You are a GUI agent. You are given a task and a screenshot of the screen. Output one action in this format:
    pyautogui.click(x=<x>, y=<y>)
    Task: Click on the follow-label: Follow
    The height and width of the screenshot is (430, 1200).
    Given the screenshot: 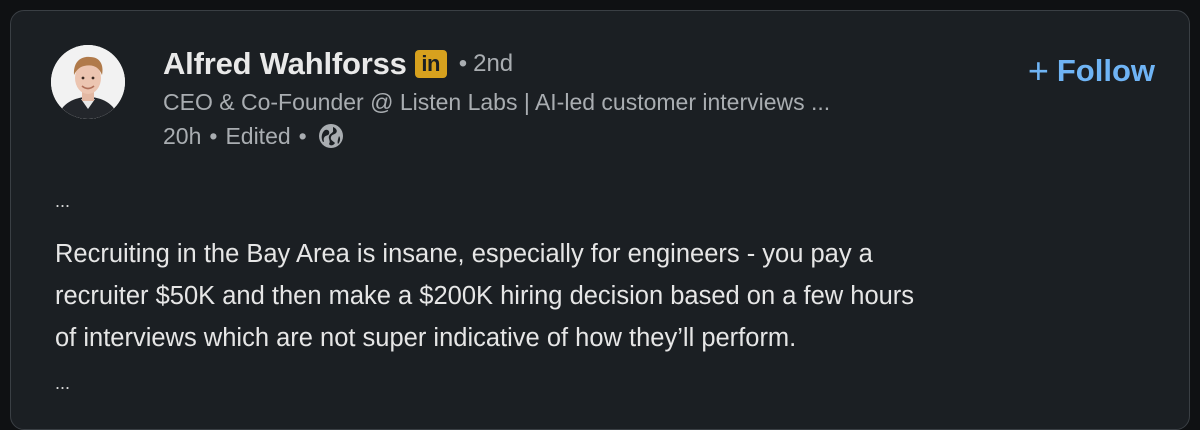 What is the action you would take?
    pyautogui.click(x=1105, y=70)
    